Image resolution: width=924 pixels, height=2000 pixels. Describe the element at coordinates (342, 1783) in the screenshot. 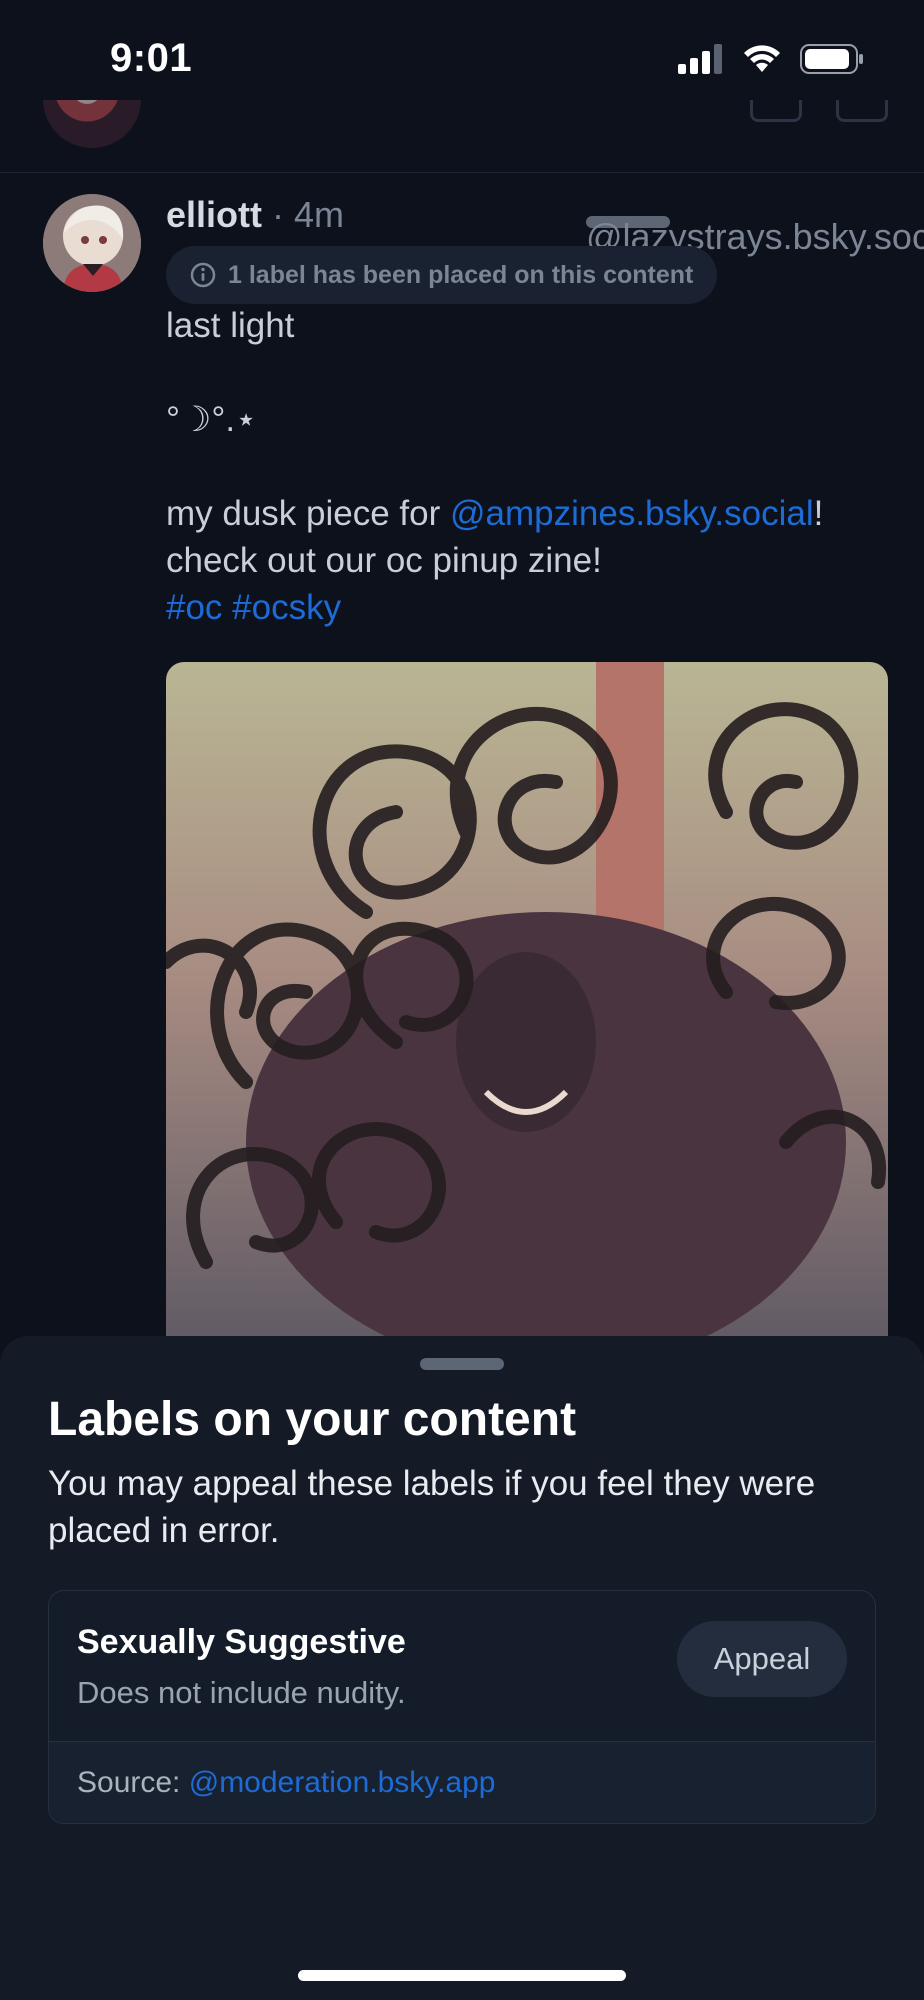

I see `source-link: @moderation.bsky.app` at that location.